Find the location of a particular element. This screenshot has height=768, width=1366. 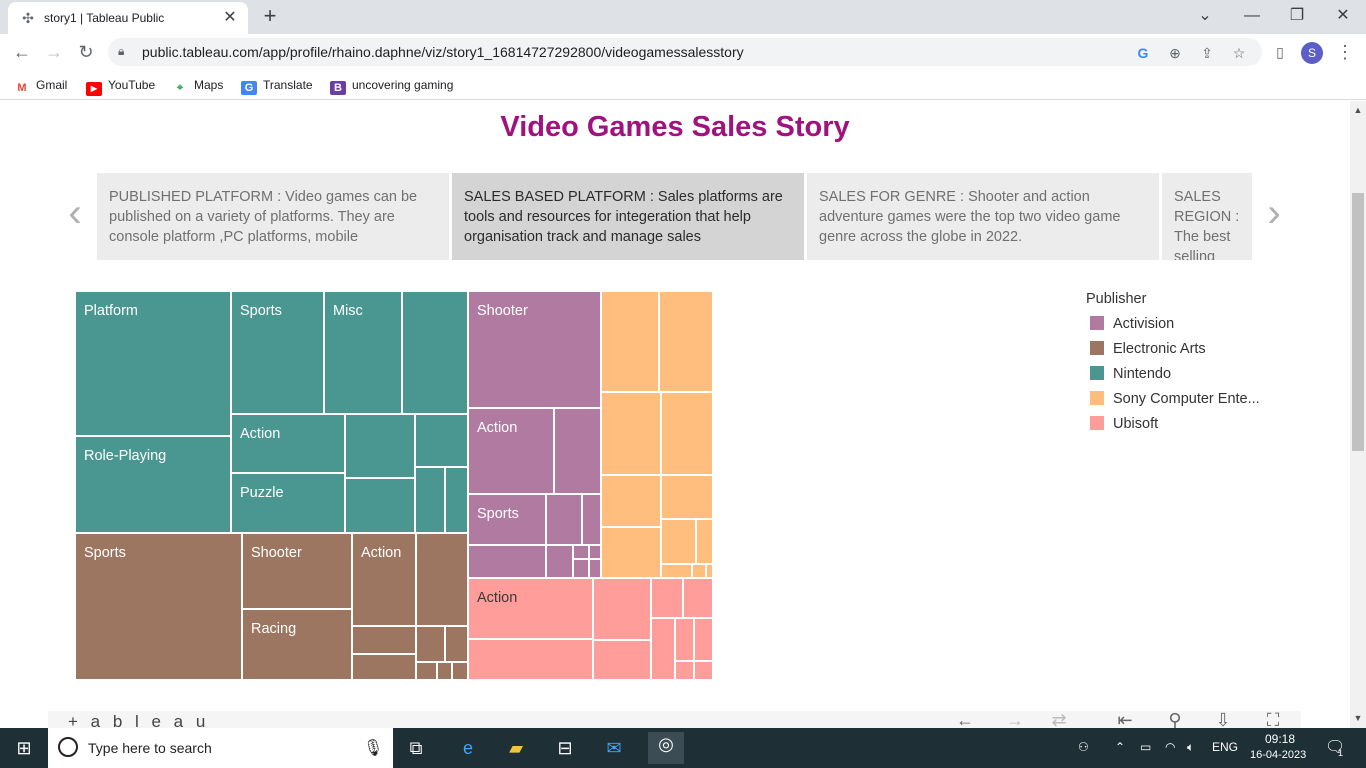

bookmark-translate: G Translate is located at coordinates (277, 85).